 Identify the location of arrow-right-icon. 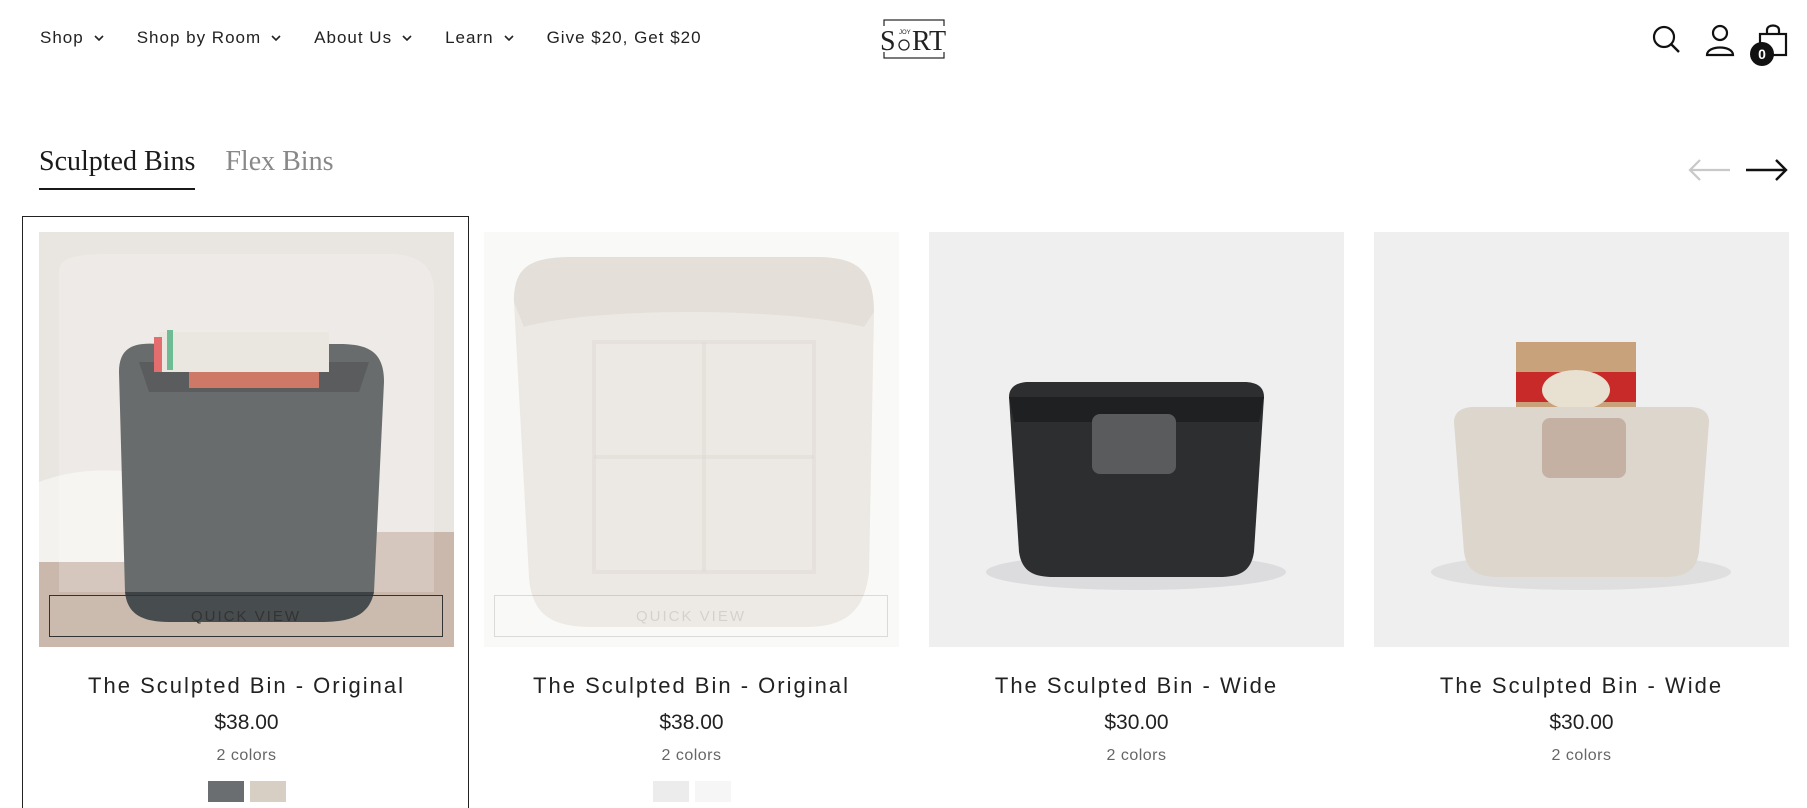
(1767, 170).